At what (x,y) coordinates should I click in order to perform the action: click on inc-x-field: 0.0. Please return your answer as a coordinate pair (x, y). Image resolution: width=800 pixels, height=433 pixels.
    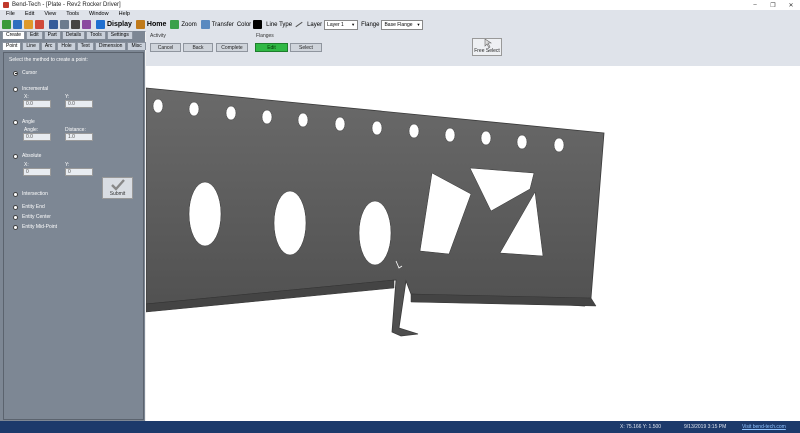
    Looking at the image, I should click on (37, 104).